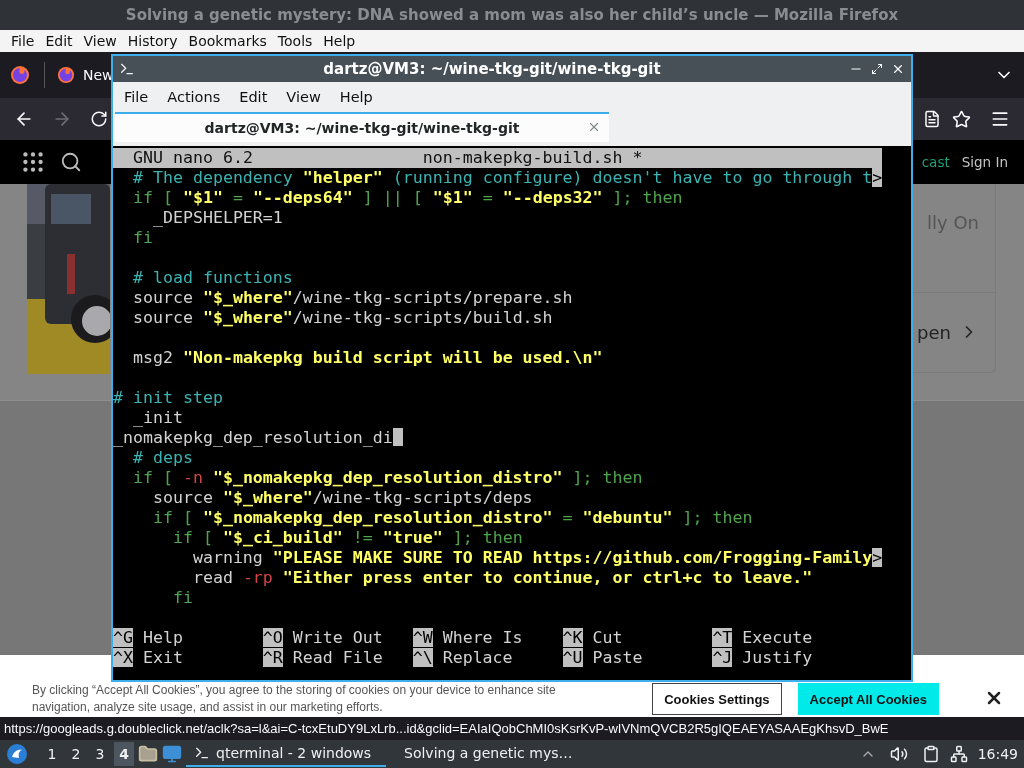 This screenshot has width=1024, height=768. I want to click on accept-cookies-button: Accept All Cookies, so click(868, 699).